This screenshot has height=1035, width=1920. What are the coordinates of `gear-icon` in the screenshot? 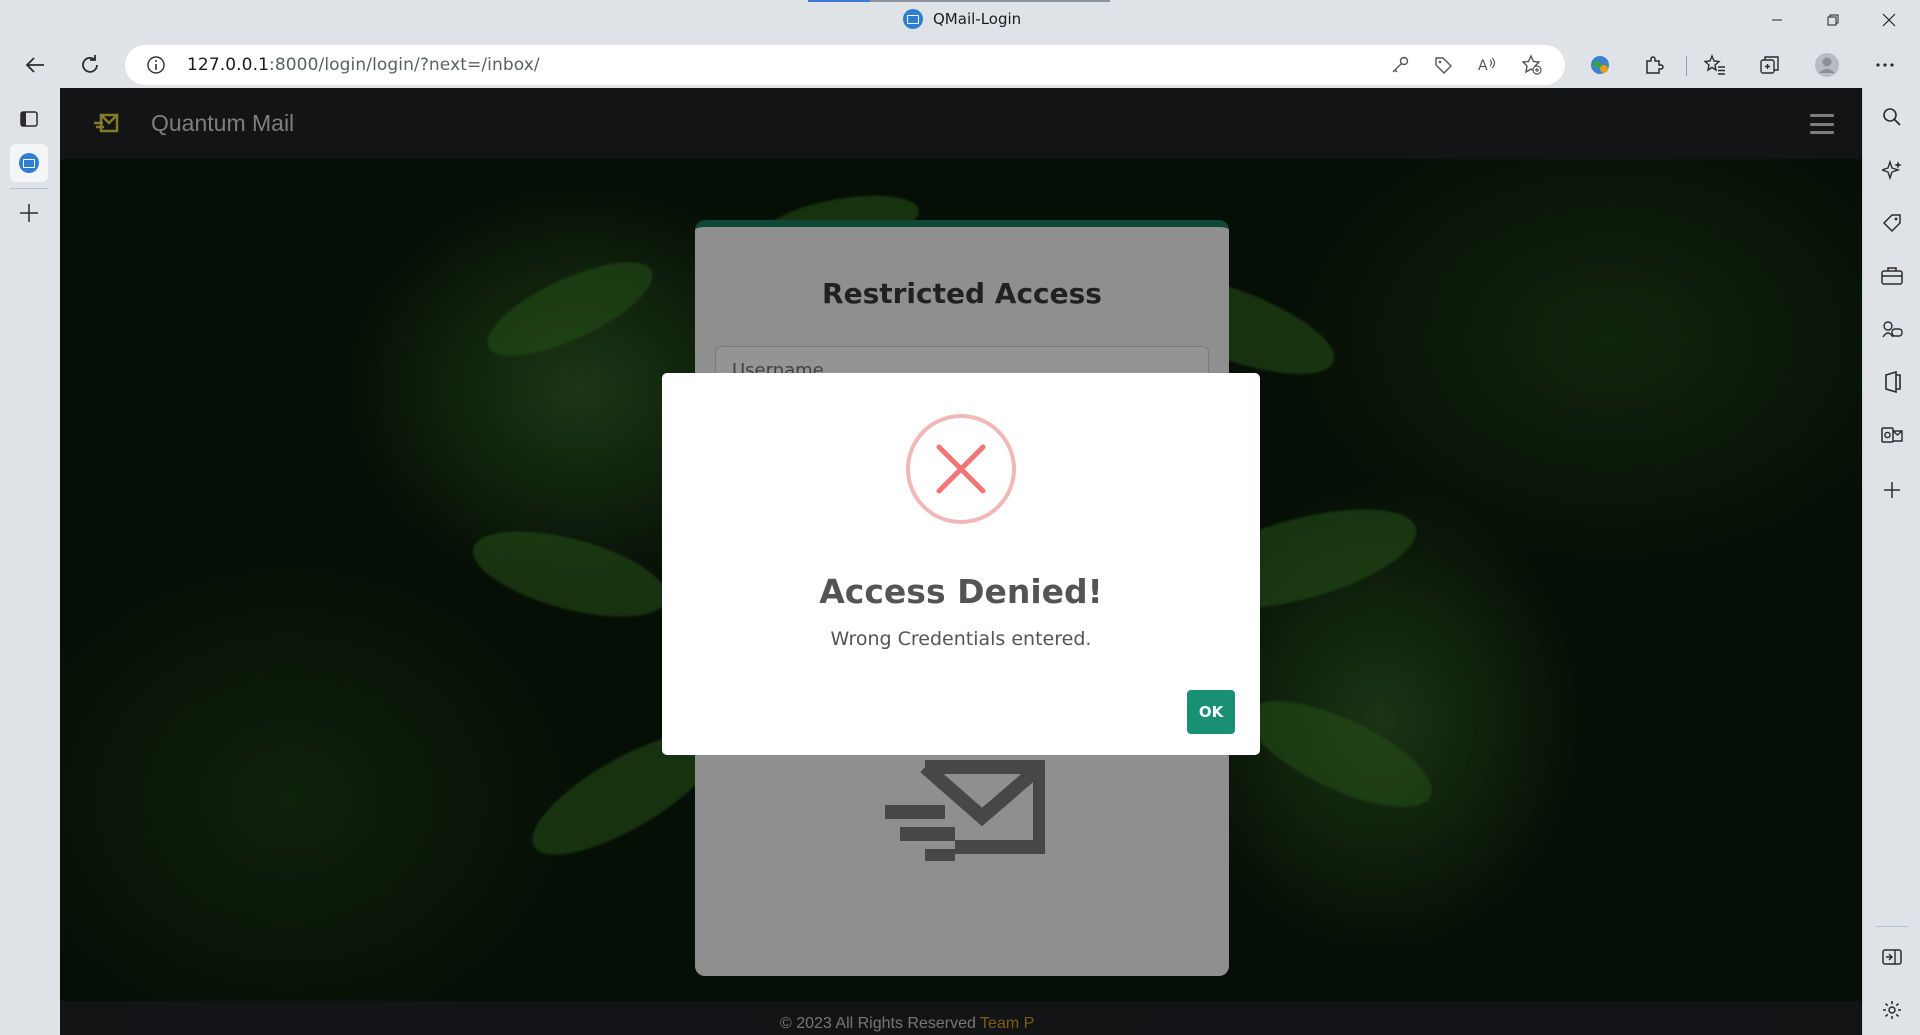 It's located at (1892, 1010).